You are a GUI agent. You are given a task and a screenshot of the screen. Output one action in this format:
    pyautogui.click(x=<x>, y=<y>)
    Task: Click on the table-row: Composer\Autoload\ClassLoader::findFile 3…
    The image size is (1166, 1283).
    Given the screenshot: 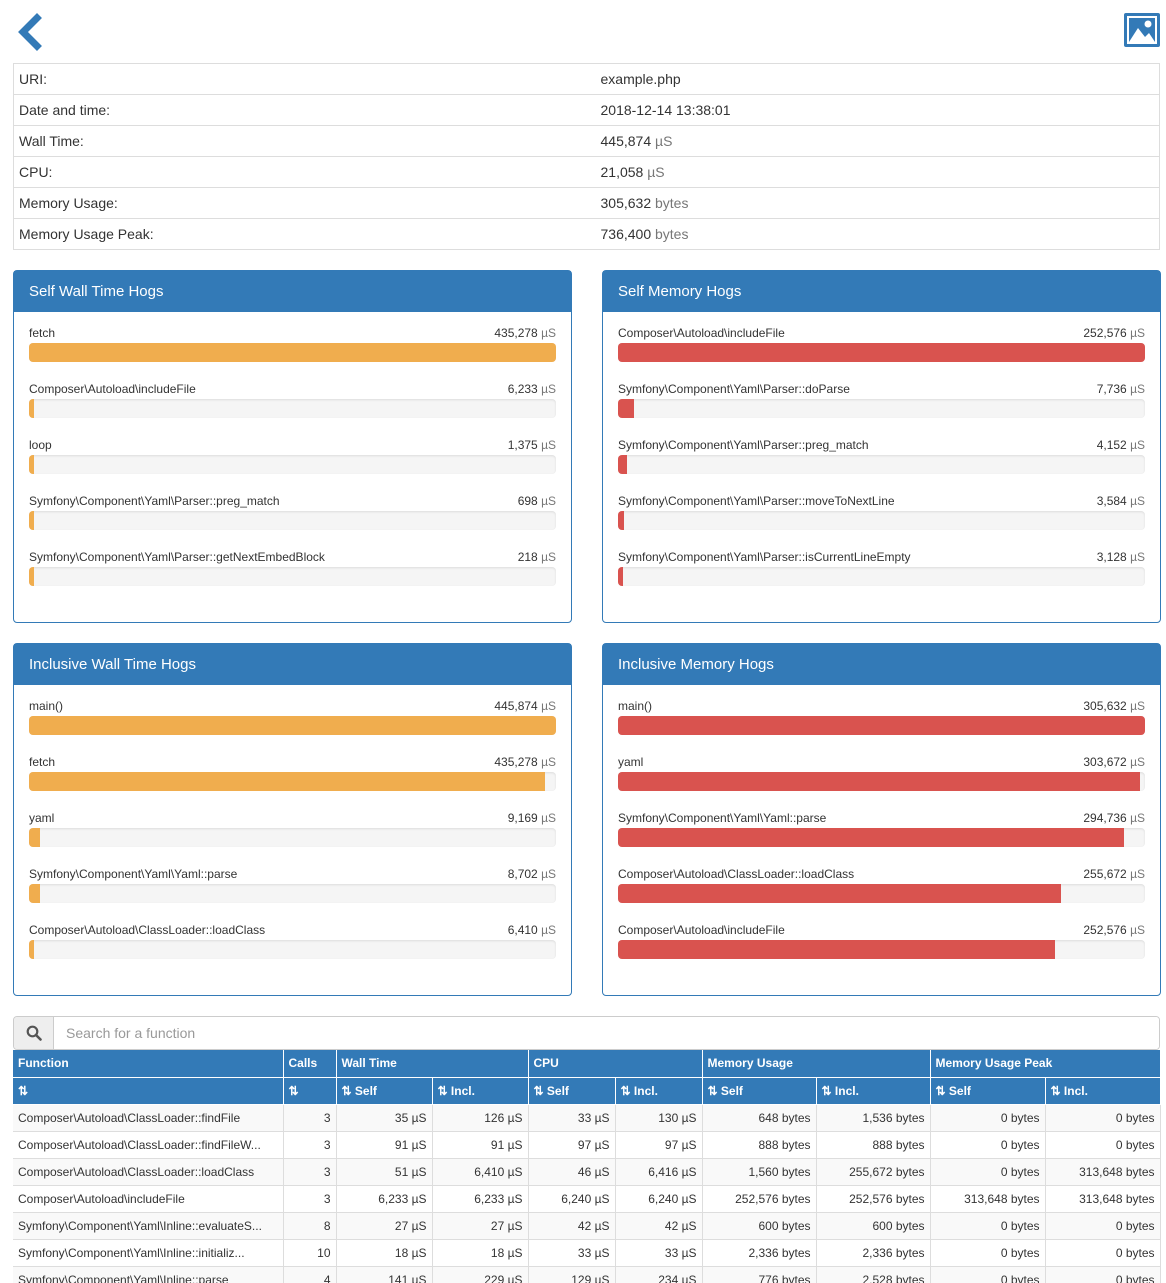 What is the action you would take?
    pyautogui.click(x=587, y=1118)
    